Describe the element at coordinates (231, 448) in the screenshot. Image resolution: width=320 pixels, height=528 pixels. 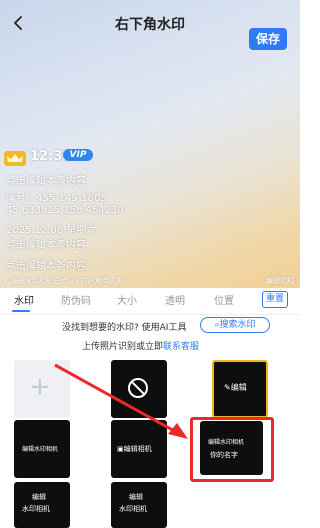
I see `watermark-template-card: 编辑水印相机 你的名字` at that location.